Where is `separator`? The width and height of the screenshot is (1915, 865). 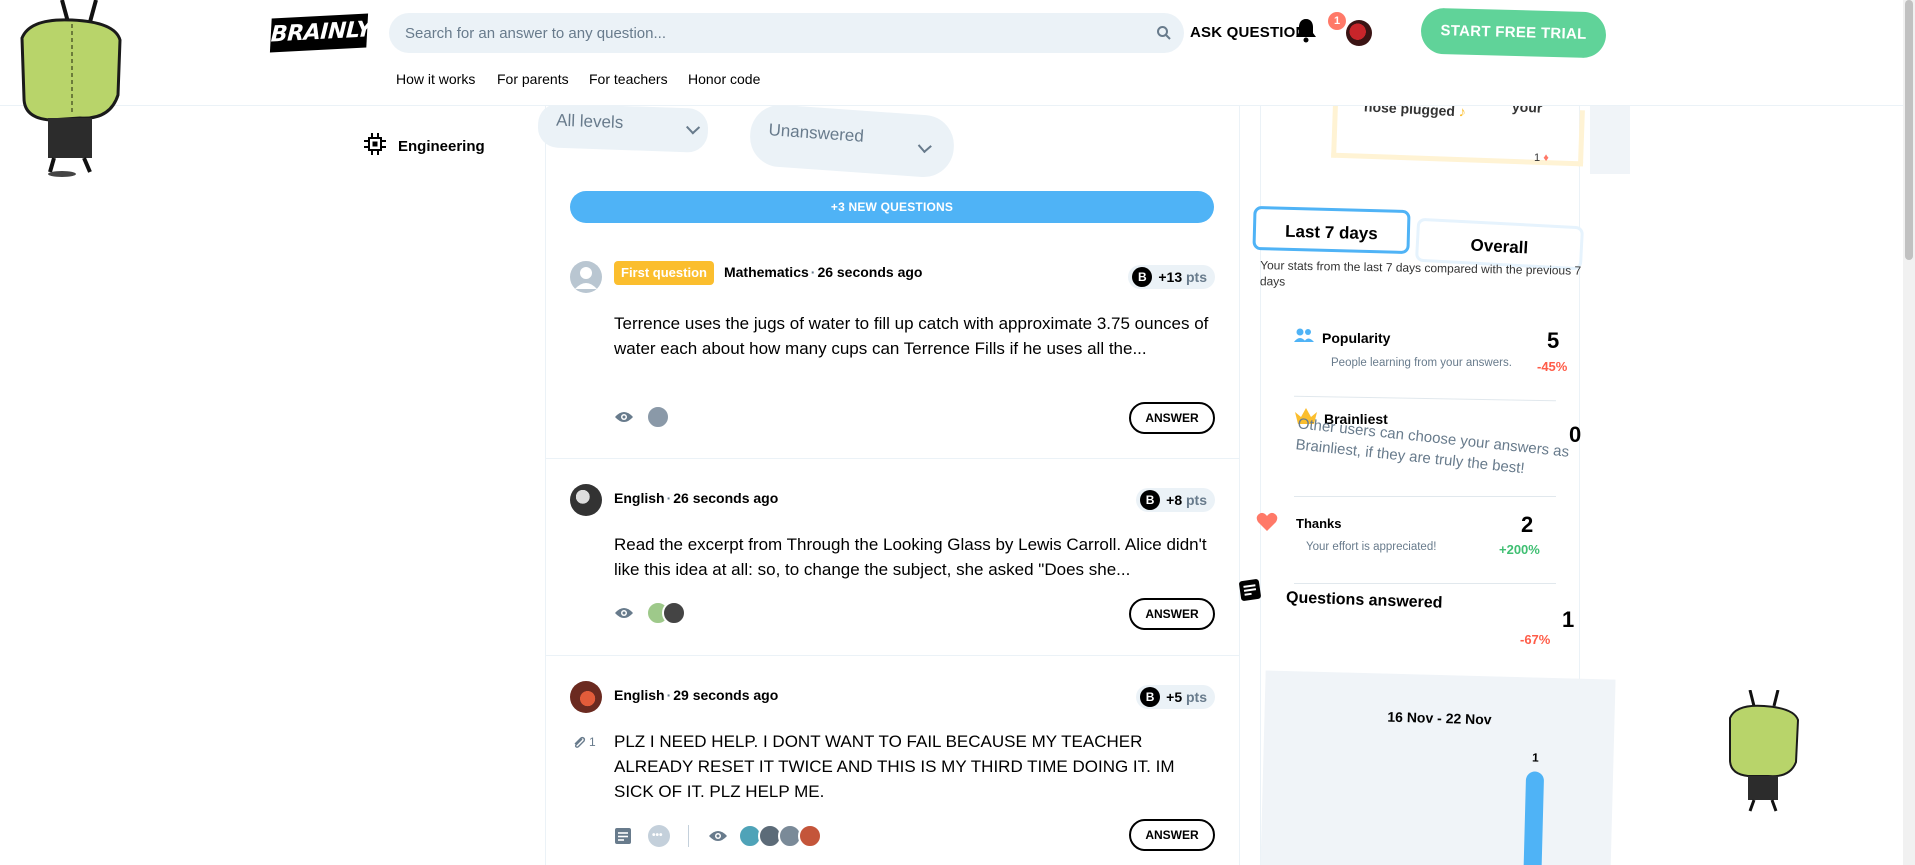 separator is located at coordinates (688, 836).